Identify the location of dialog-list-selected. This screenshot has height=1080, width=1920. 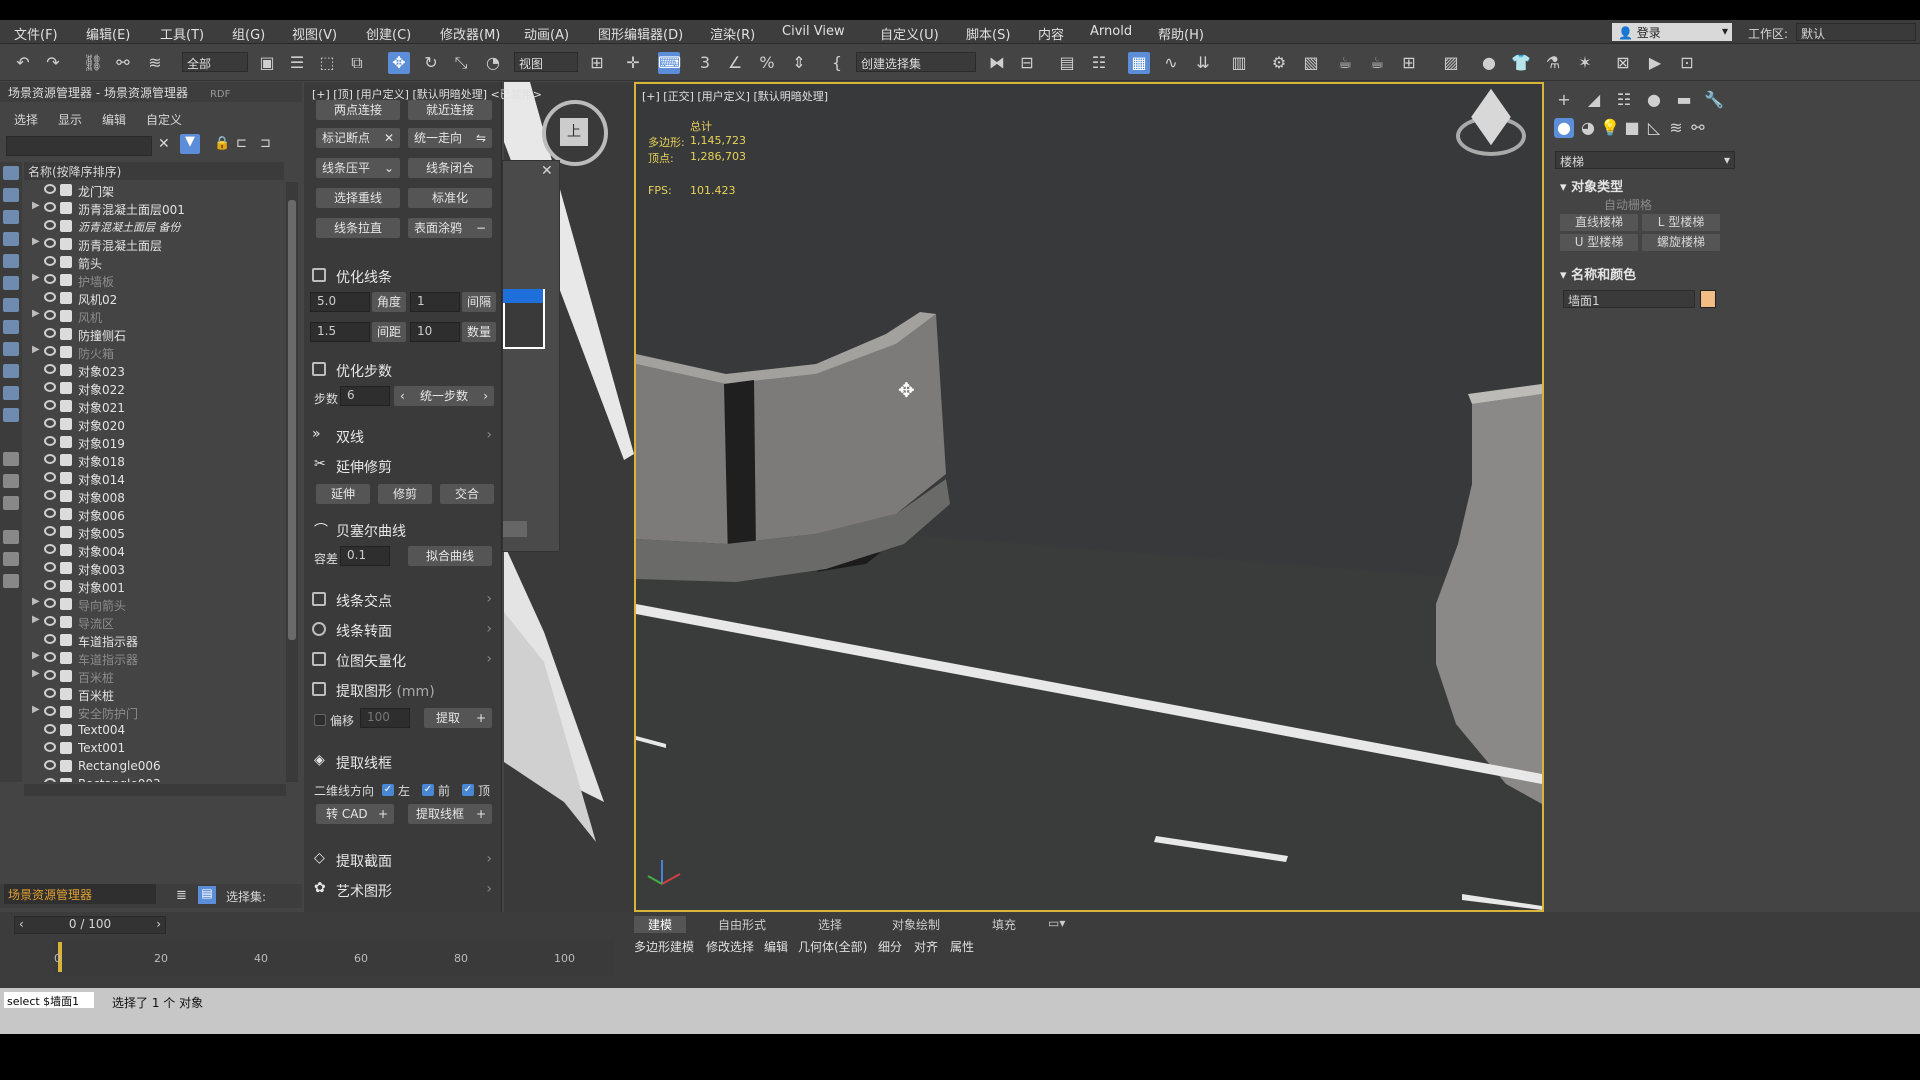
(523, 296).